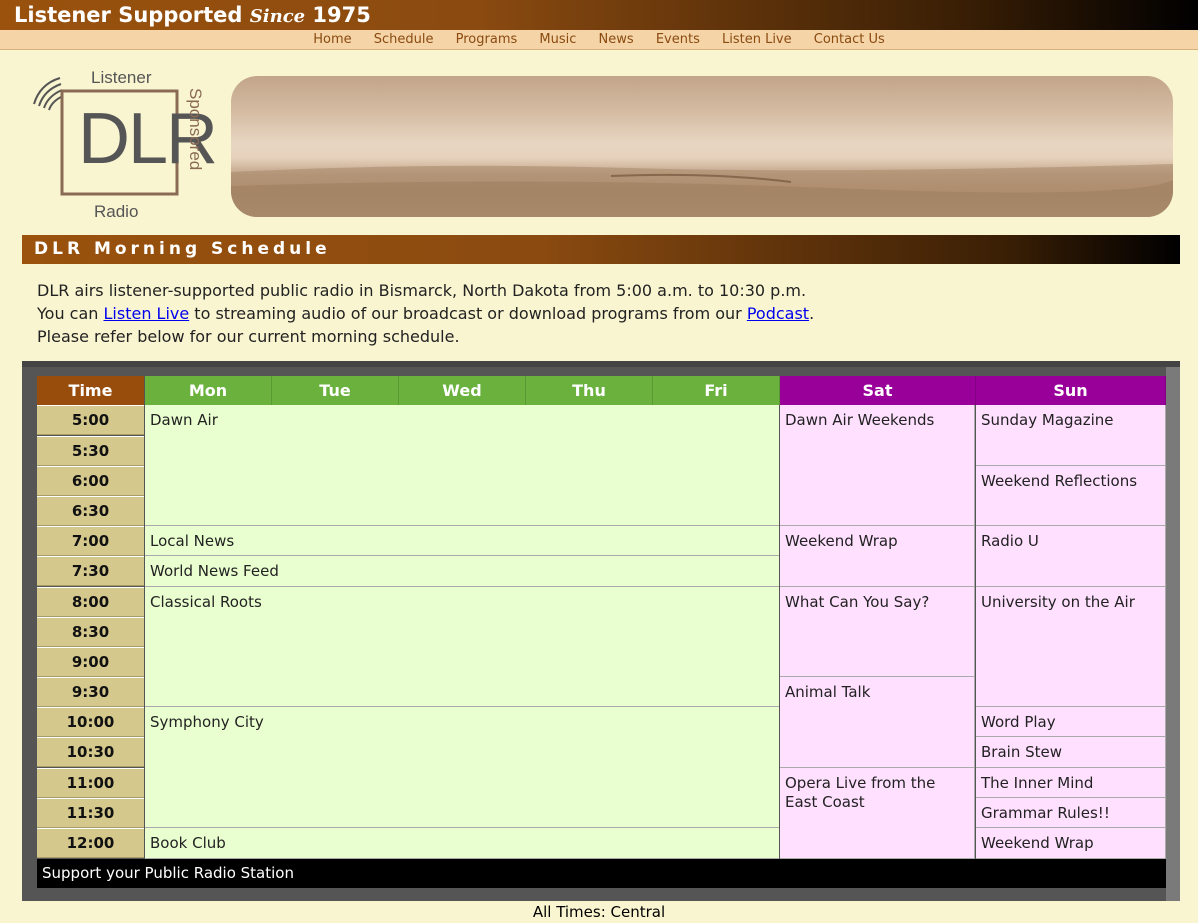 The width and height of the screenshot is (1198, 923). What do you see at coordinates (90, 541) in the screenshot?
I see `time-slot: 7:00` at bounding box center [90, 541].